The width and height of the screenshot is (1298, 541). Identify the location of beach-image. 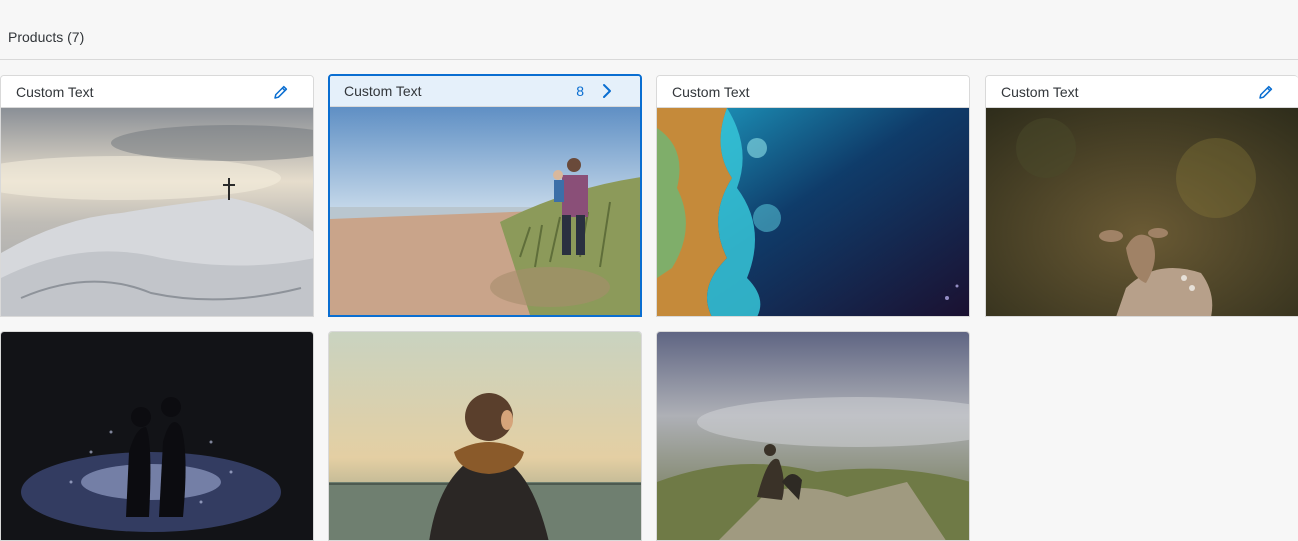
(485, 211).